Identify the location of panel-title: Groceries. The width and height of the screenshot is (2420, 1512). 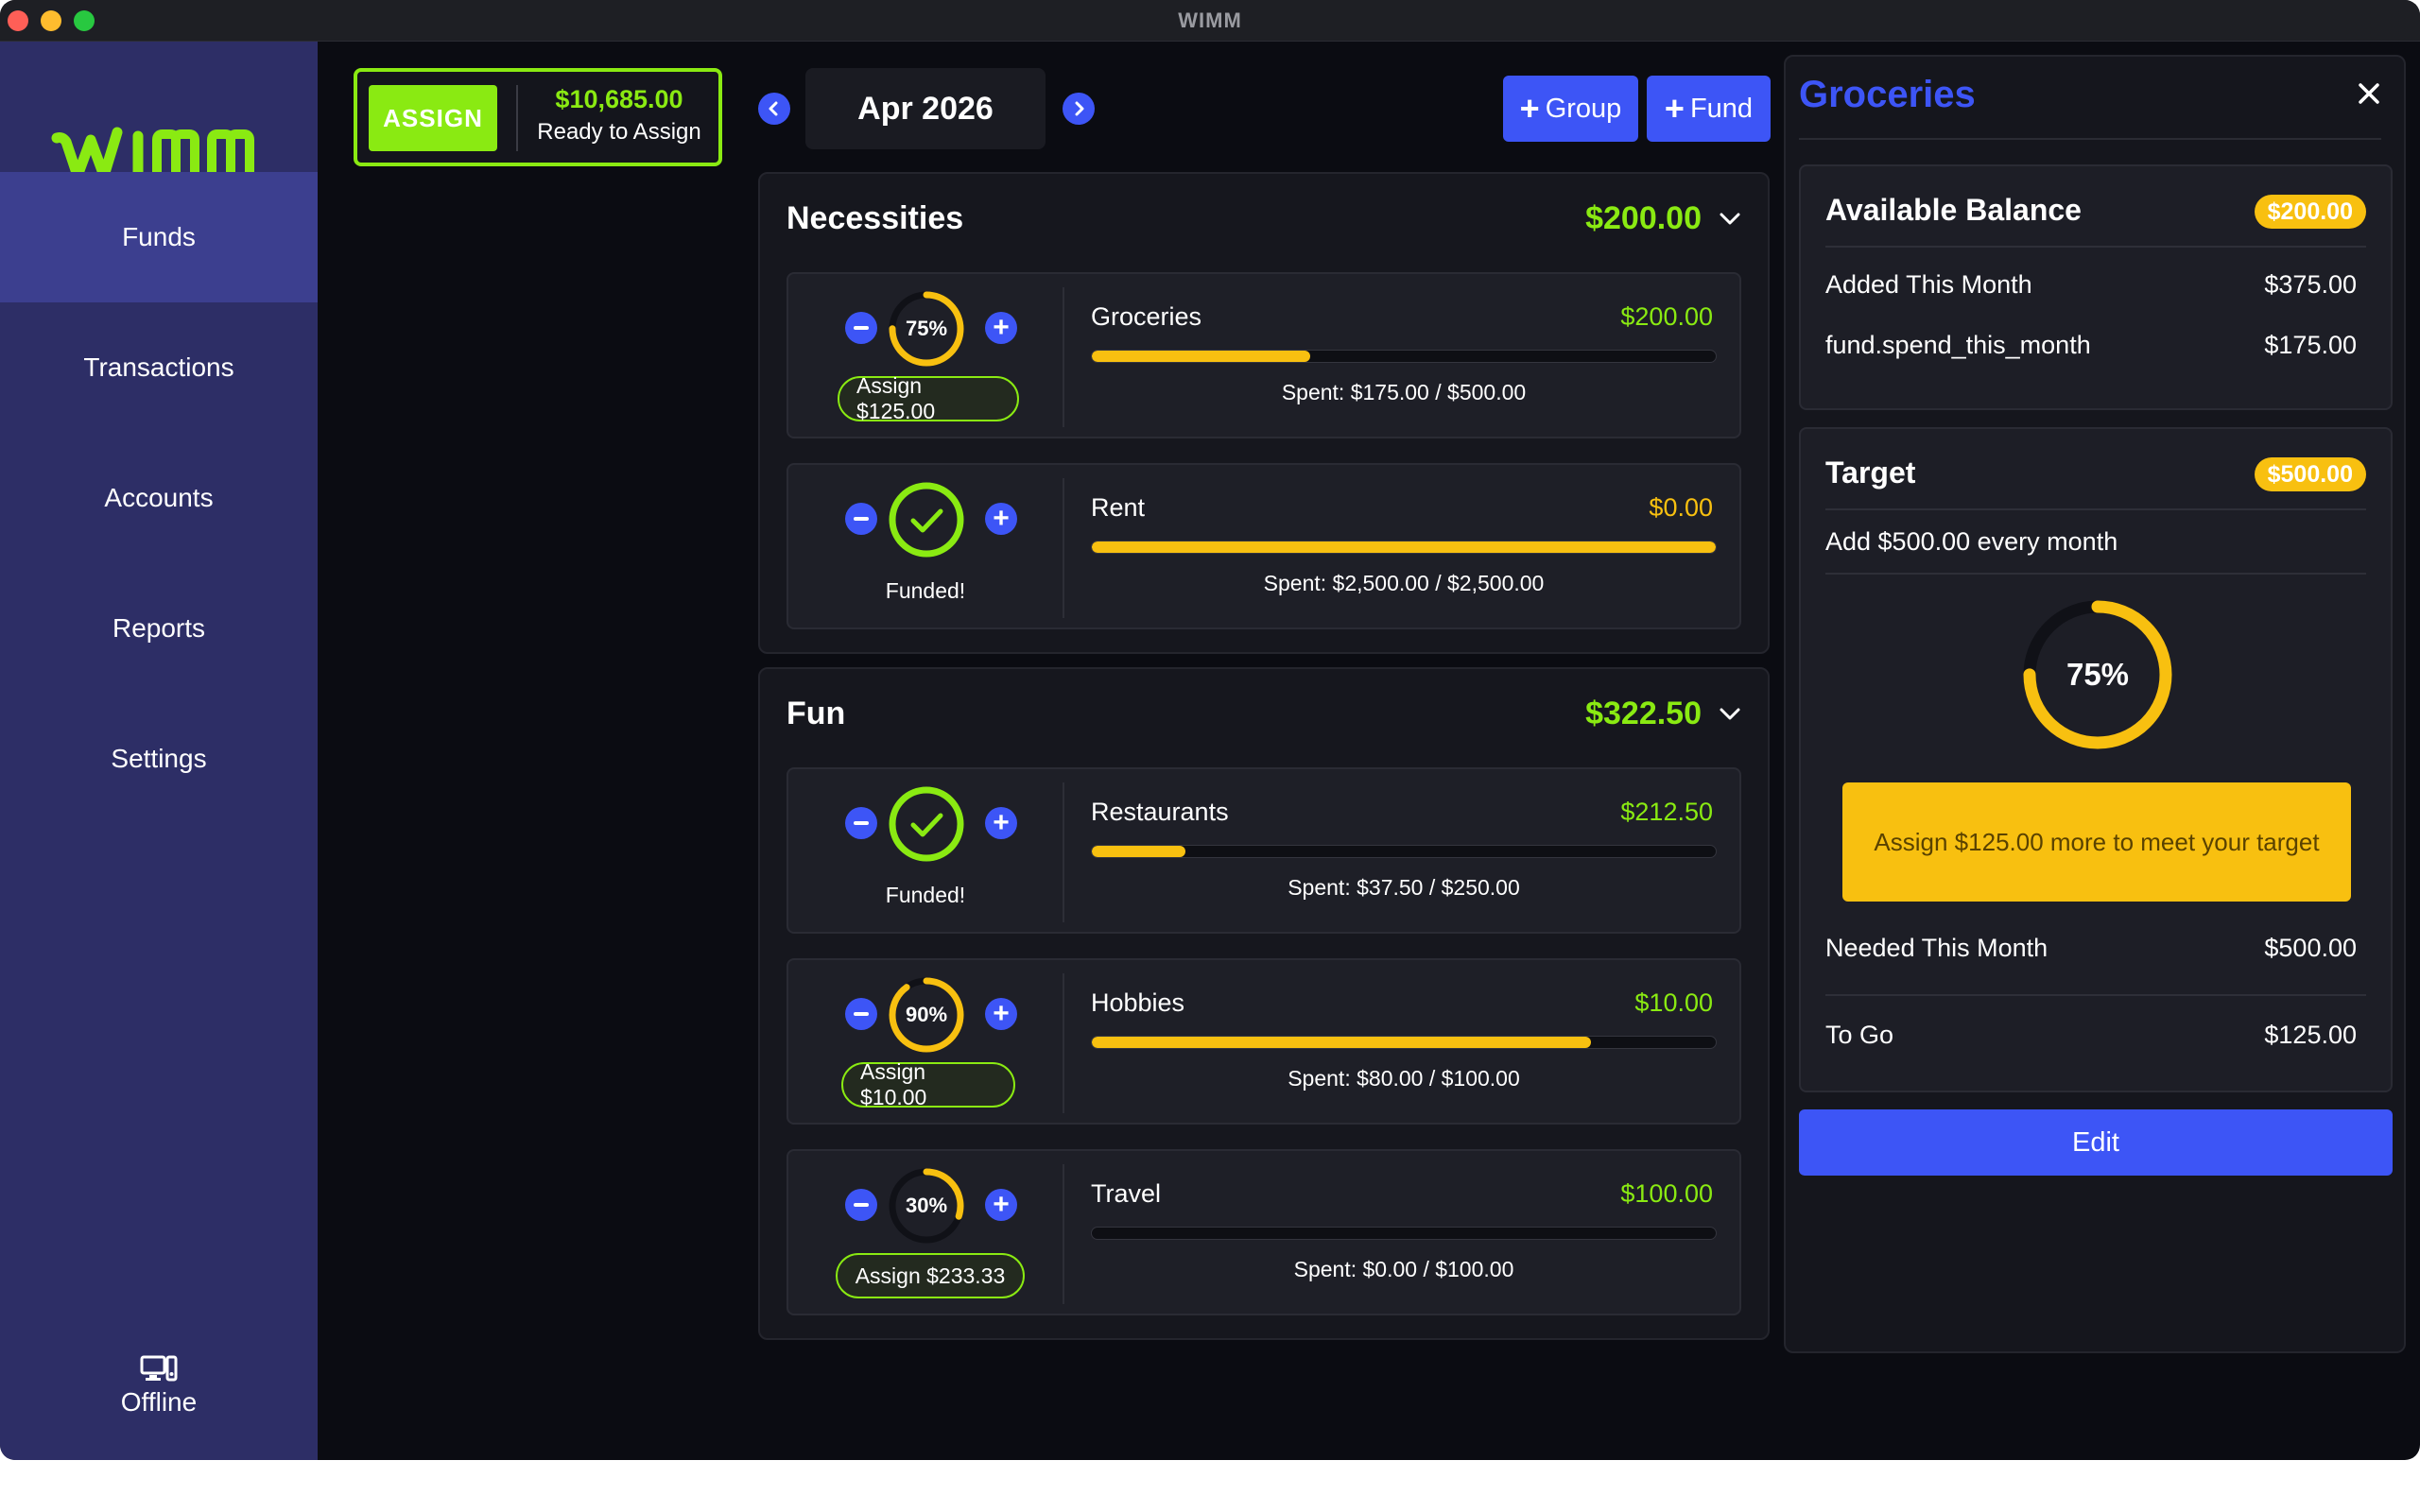
(1887, 94).